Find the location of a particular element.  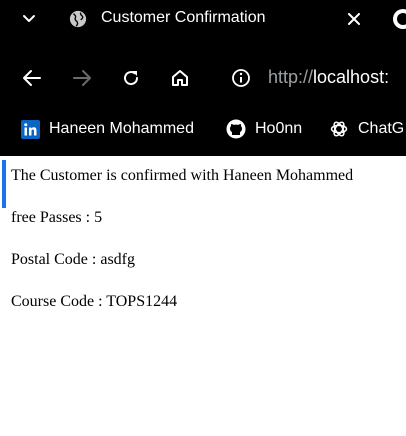

globe-icon is located at coordinates (78, 19).